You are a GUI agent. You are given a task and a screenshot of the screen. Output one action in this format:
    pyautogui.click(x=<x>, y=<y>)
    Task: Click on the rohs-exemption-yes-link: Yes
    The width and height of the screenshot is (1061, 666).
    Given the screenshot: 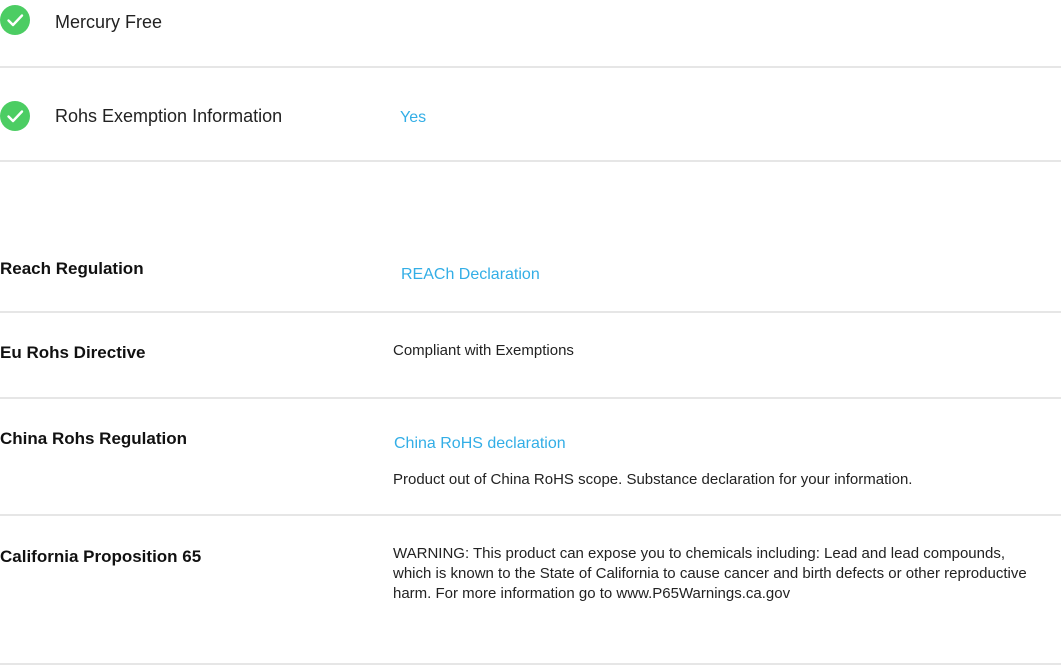 What is the action you would take?
    pyautogui.click(x=413, y=118)
    